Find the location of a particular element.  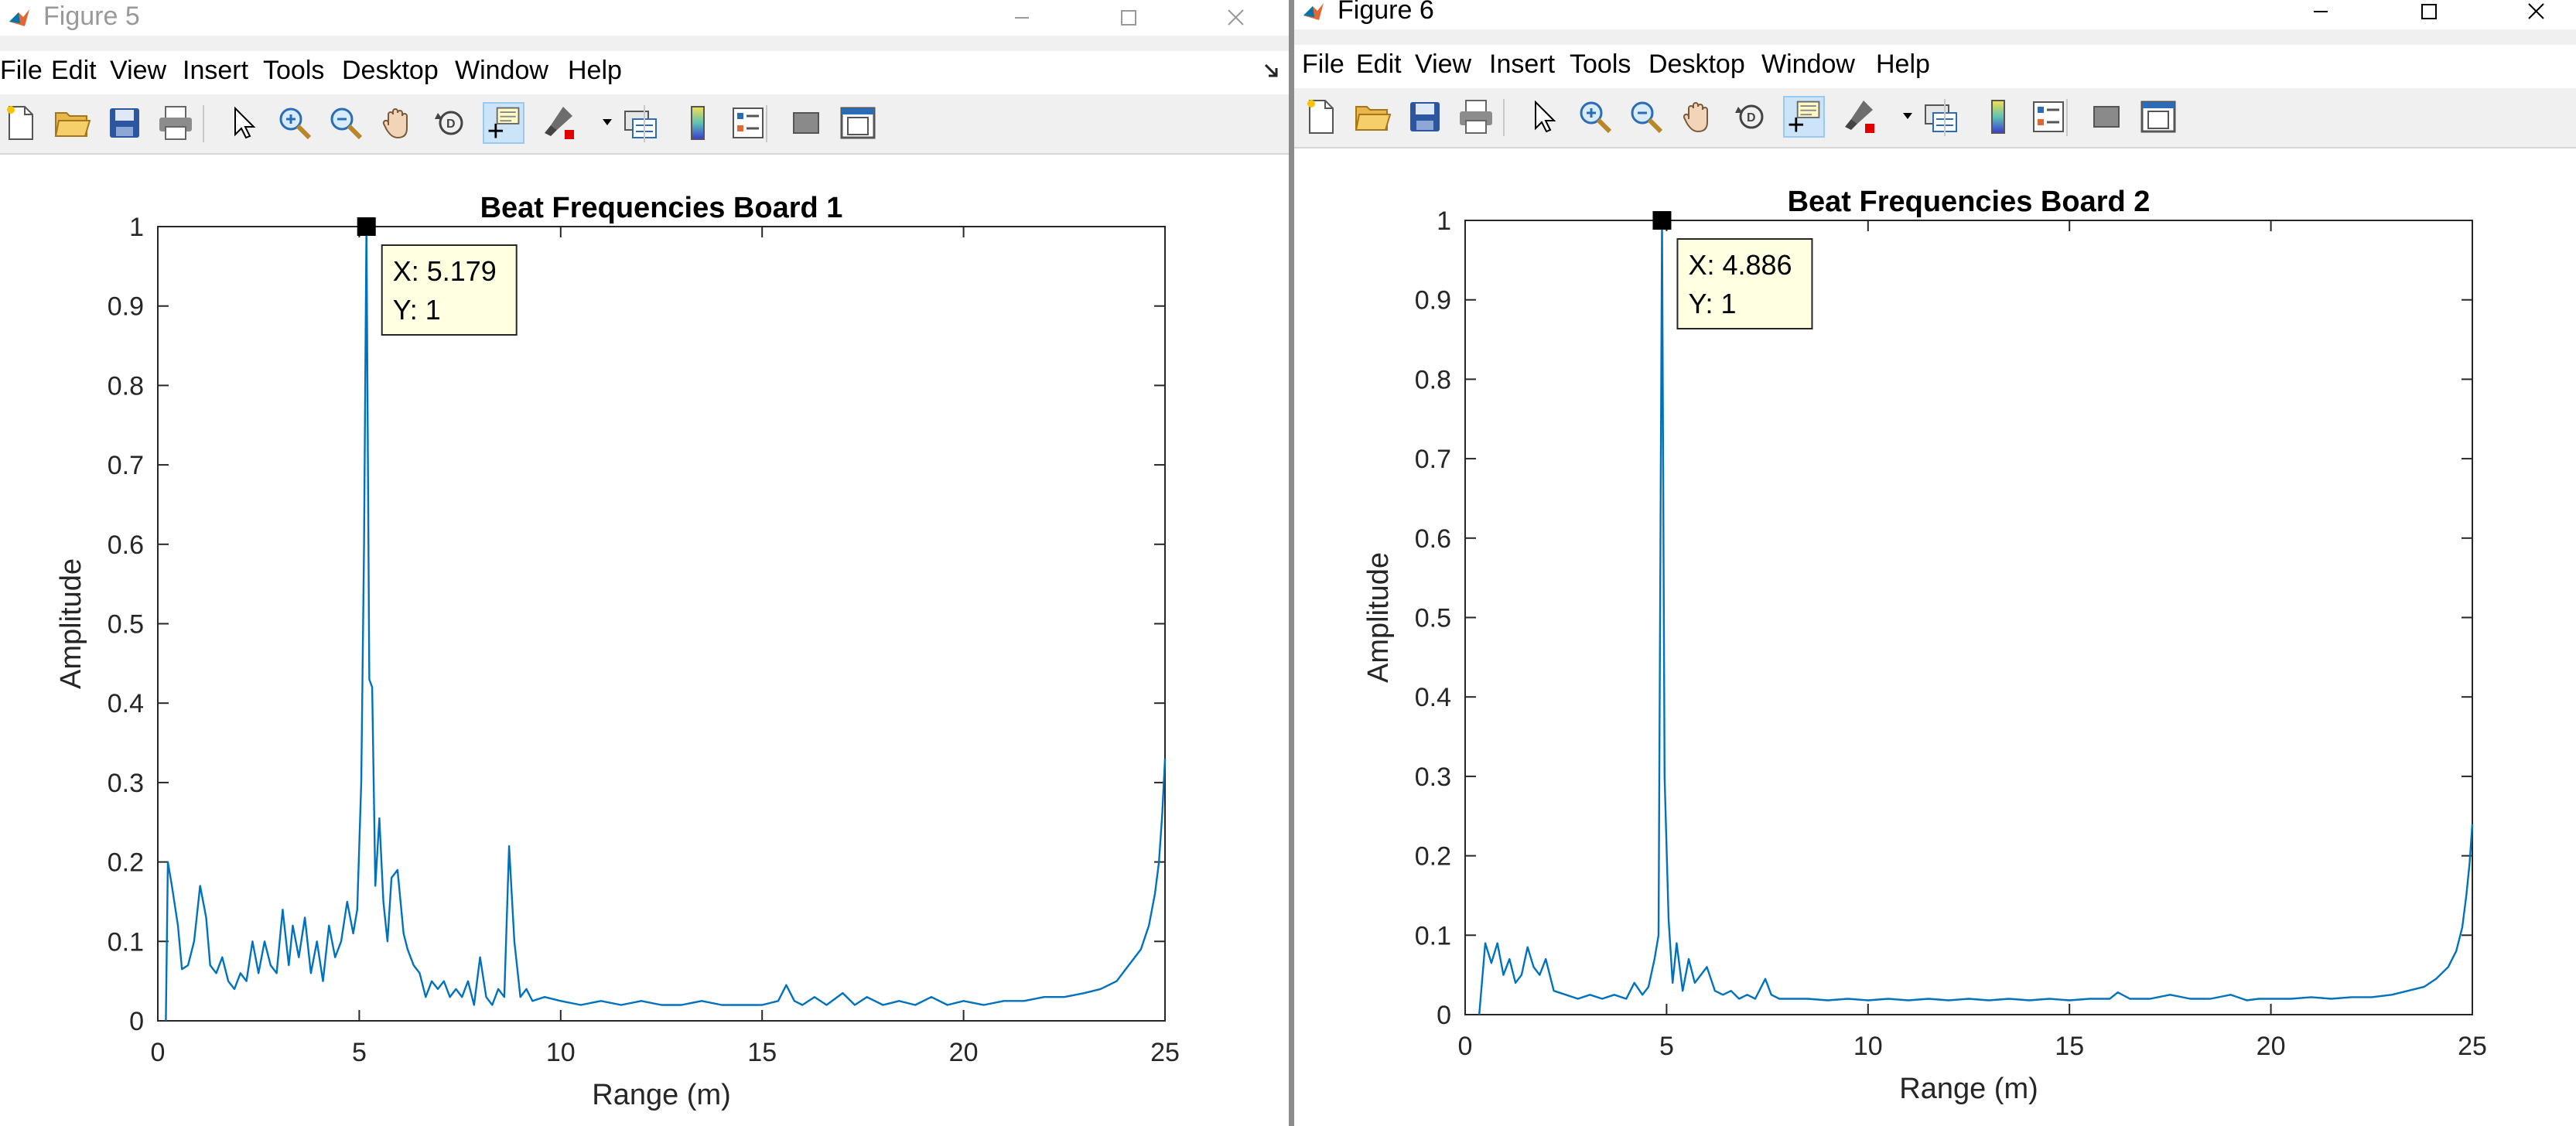

dock-figure-icon is located at coordinates (1271, 71).